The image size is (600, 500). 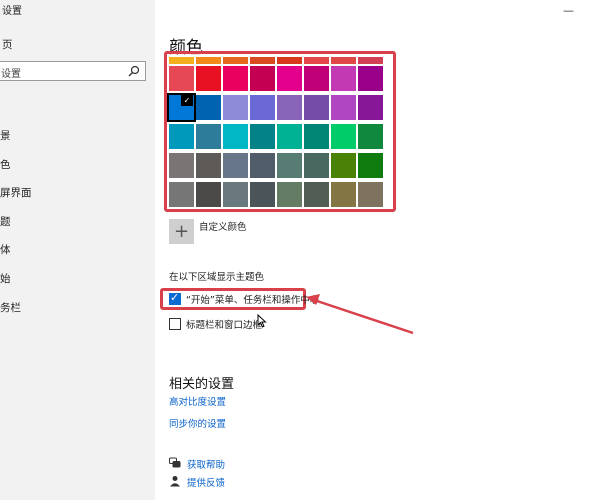 What do you see at coordinates (202, 384) in the screenshot?
I see `related-settings-heading: 相关的设置` at bounding box center [202, 384].